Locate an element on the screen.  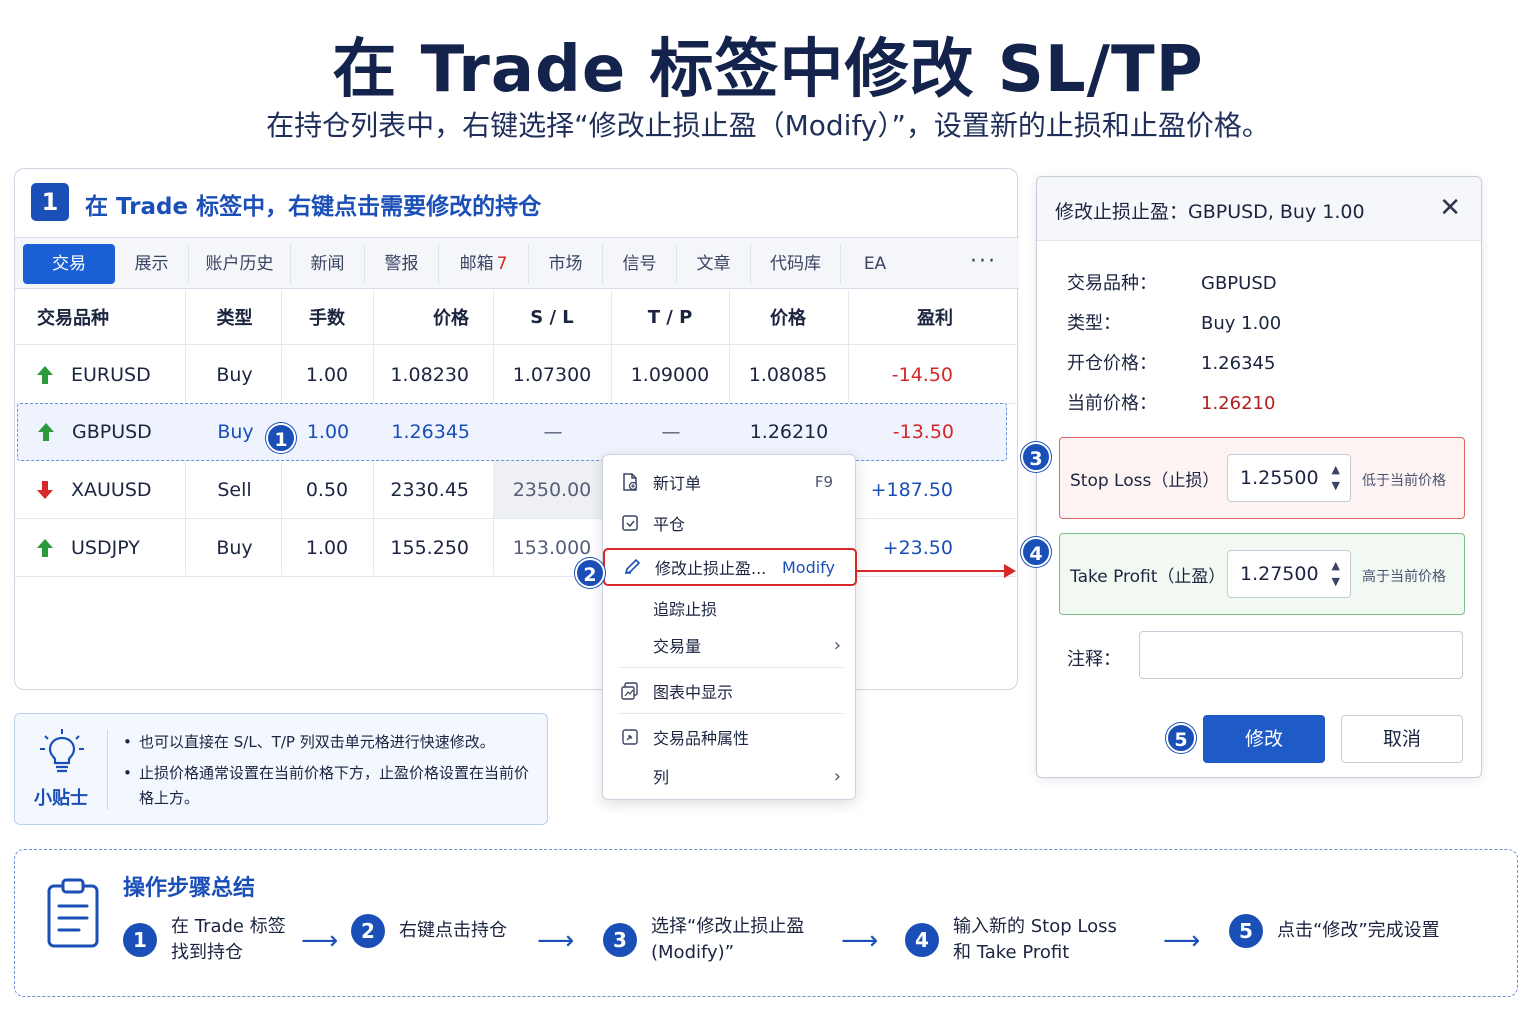
info-type: 类型： Buy 1.00 is located at coordinates (1174, 322).